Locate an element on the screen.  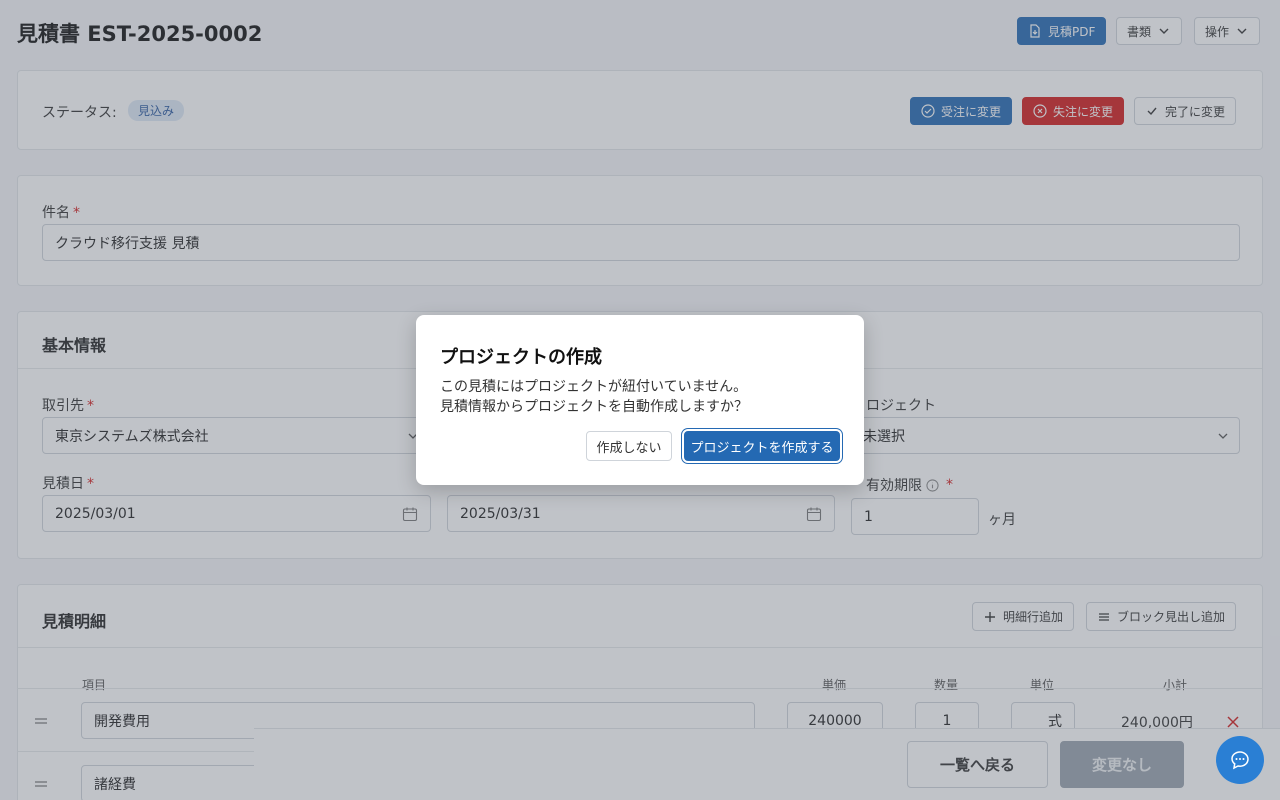
chat-bubble-icon is located at coordinates (1240, 760).